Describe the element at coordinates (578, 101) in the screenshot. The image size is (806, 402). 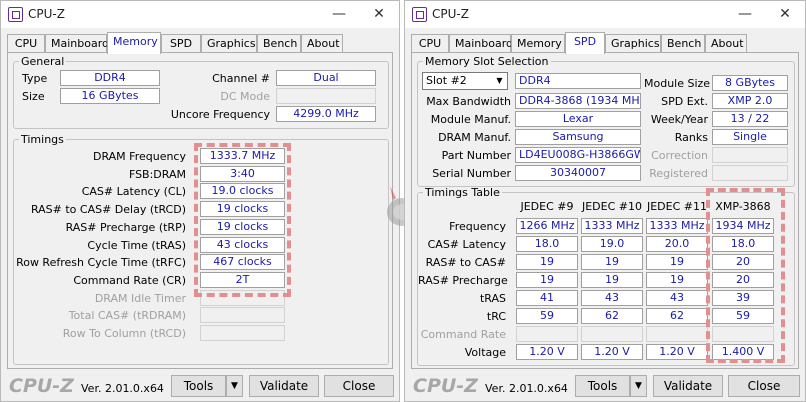
I see `max-bandwidth-value: DDR4-3868 (1934 MHz)` at that location.